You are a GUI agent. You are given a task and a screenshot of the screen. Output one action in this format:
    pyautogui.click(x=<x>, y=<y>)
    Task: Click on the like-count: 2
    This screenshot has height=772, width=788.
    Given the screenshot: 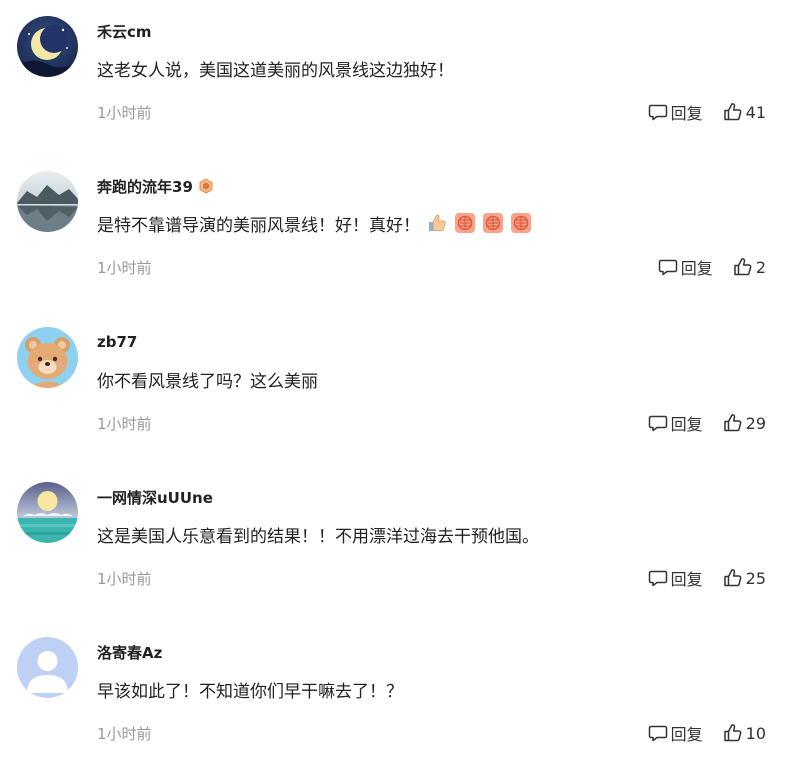 What is the action you would take?
    pyautogui.click(x=760, y=267)
    